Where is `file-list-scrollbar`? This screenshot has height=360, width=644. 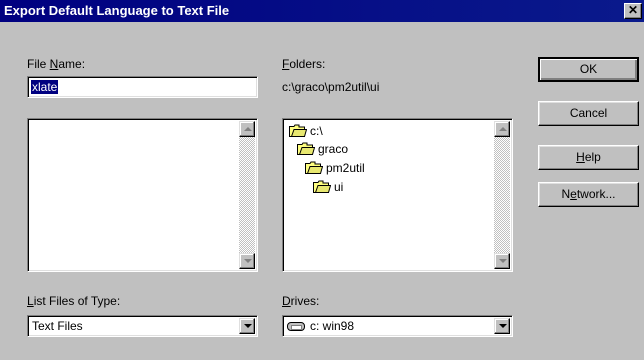
file-list-scrollbar is located at coordinates (247, 195).